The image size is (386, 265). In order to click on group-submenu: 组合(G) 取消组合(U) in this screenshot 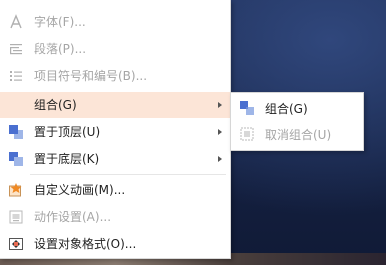, I will do `click(297, 121)`.